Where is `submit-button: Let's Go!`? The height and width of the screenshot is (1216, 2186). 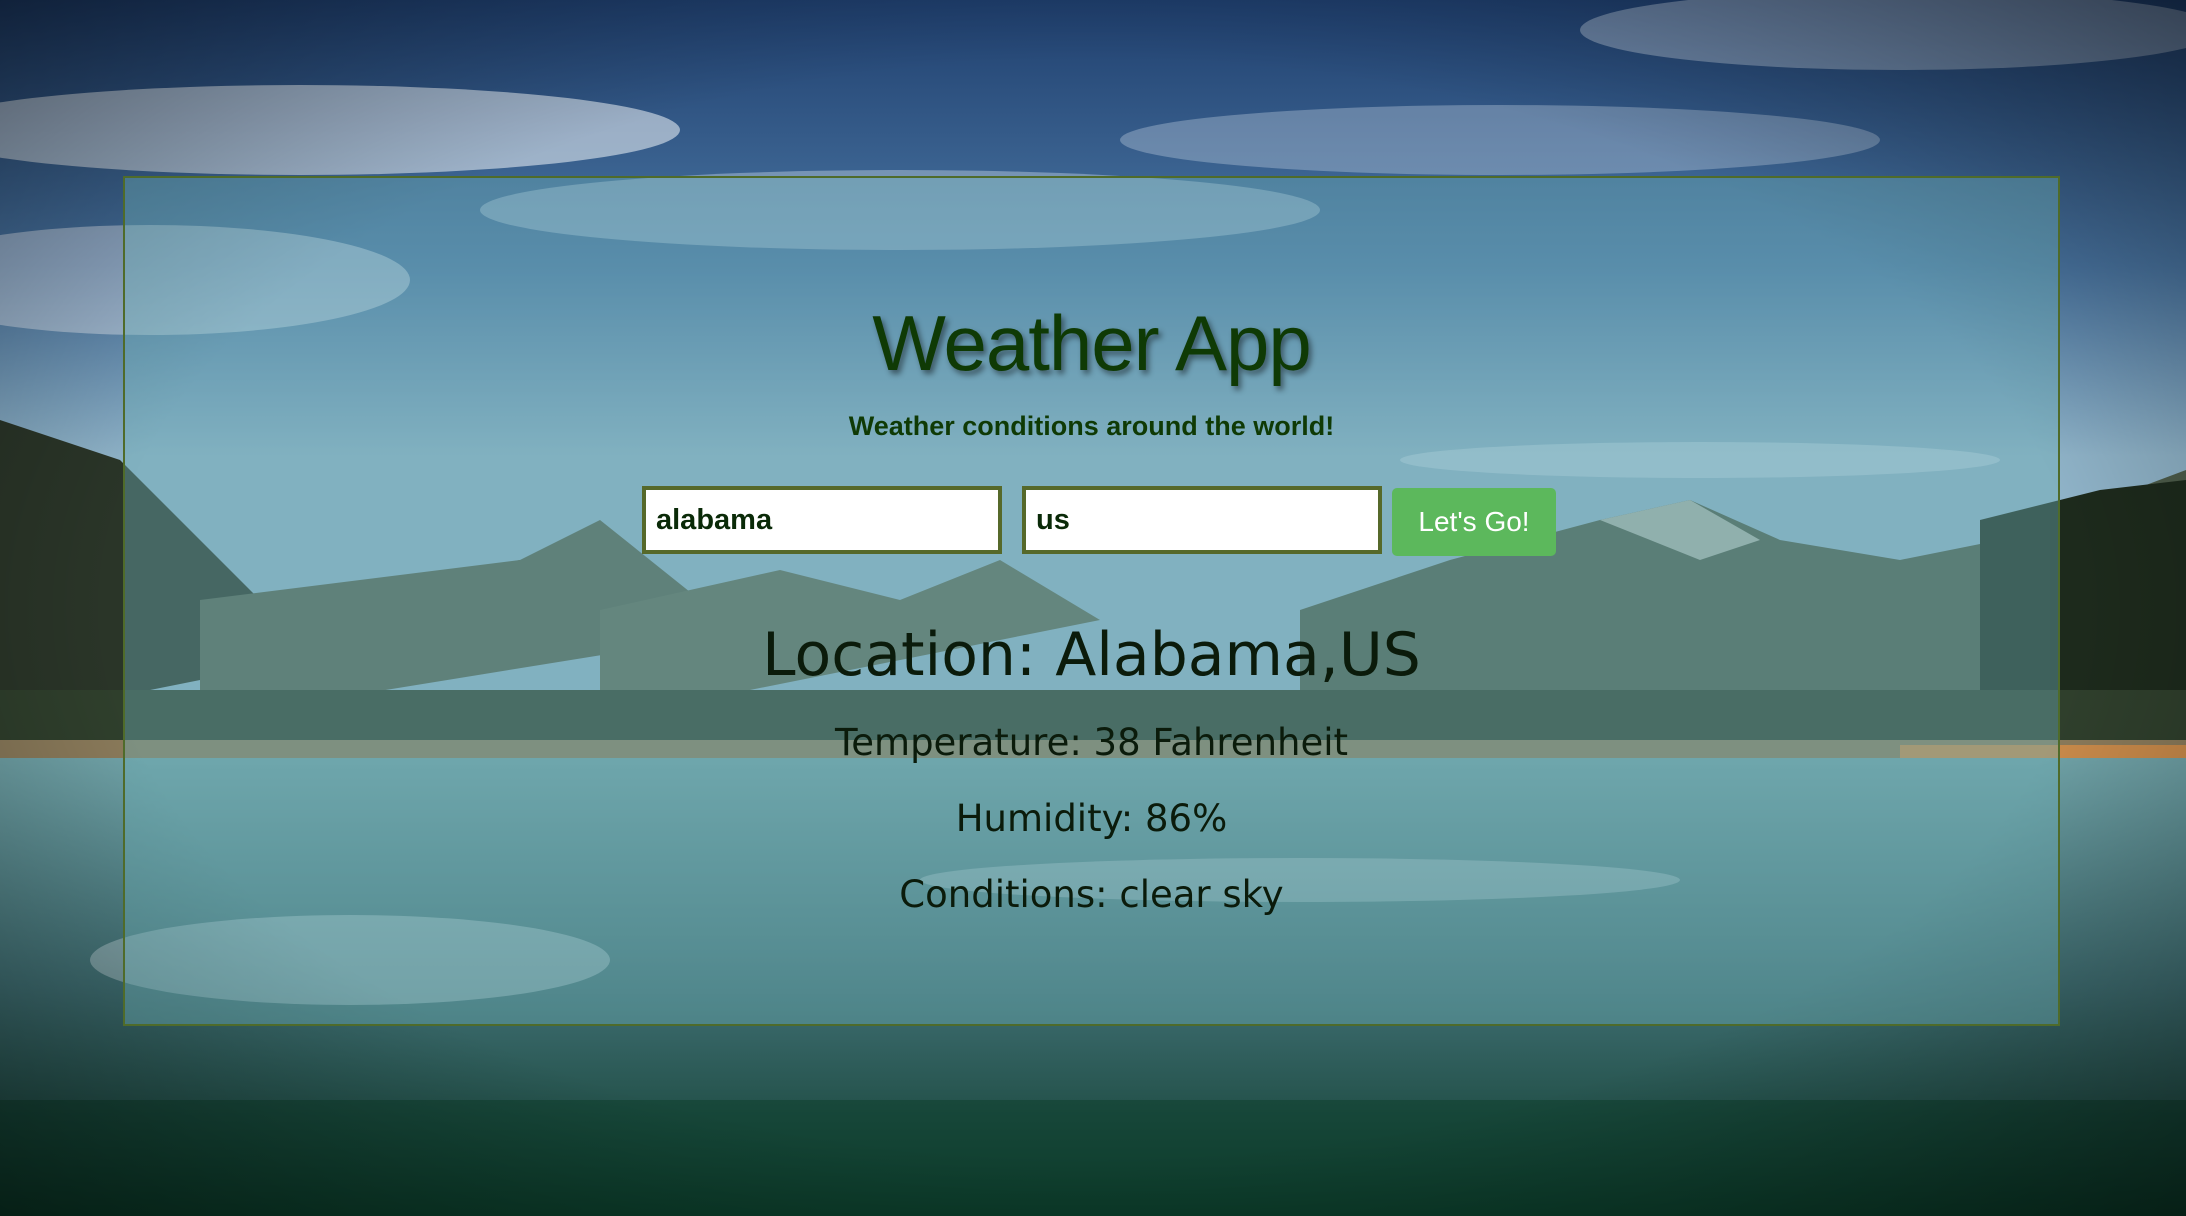 submit-button: Let's Go! is located at coordinates (1474, 522).